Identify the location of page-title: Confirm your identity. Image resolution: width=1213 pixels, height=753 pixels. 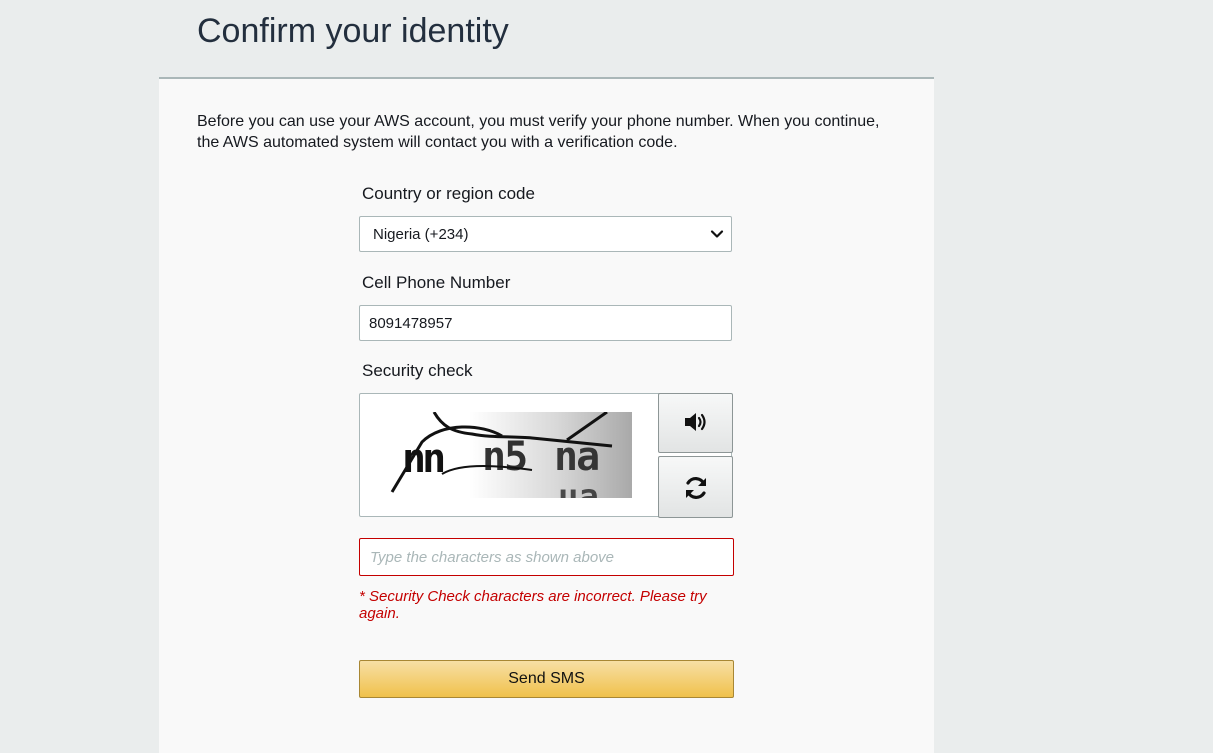
(353, 31).